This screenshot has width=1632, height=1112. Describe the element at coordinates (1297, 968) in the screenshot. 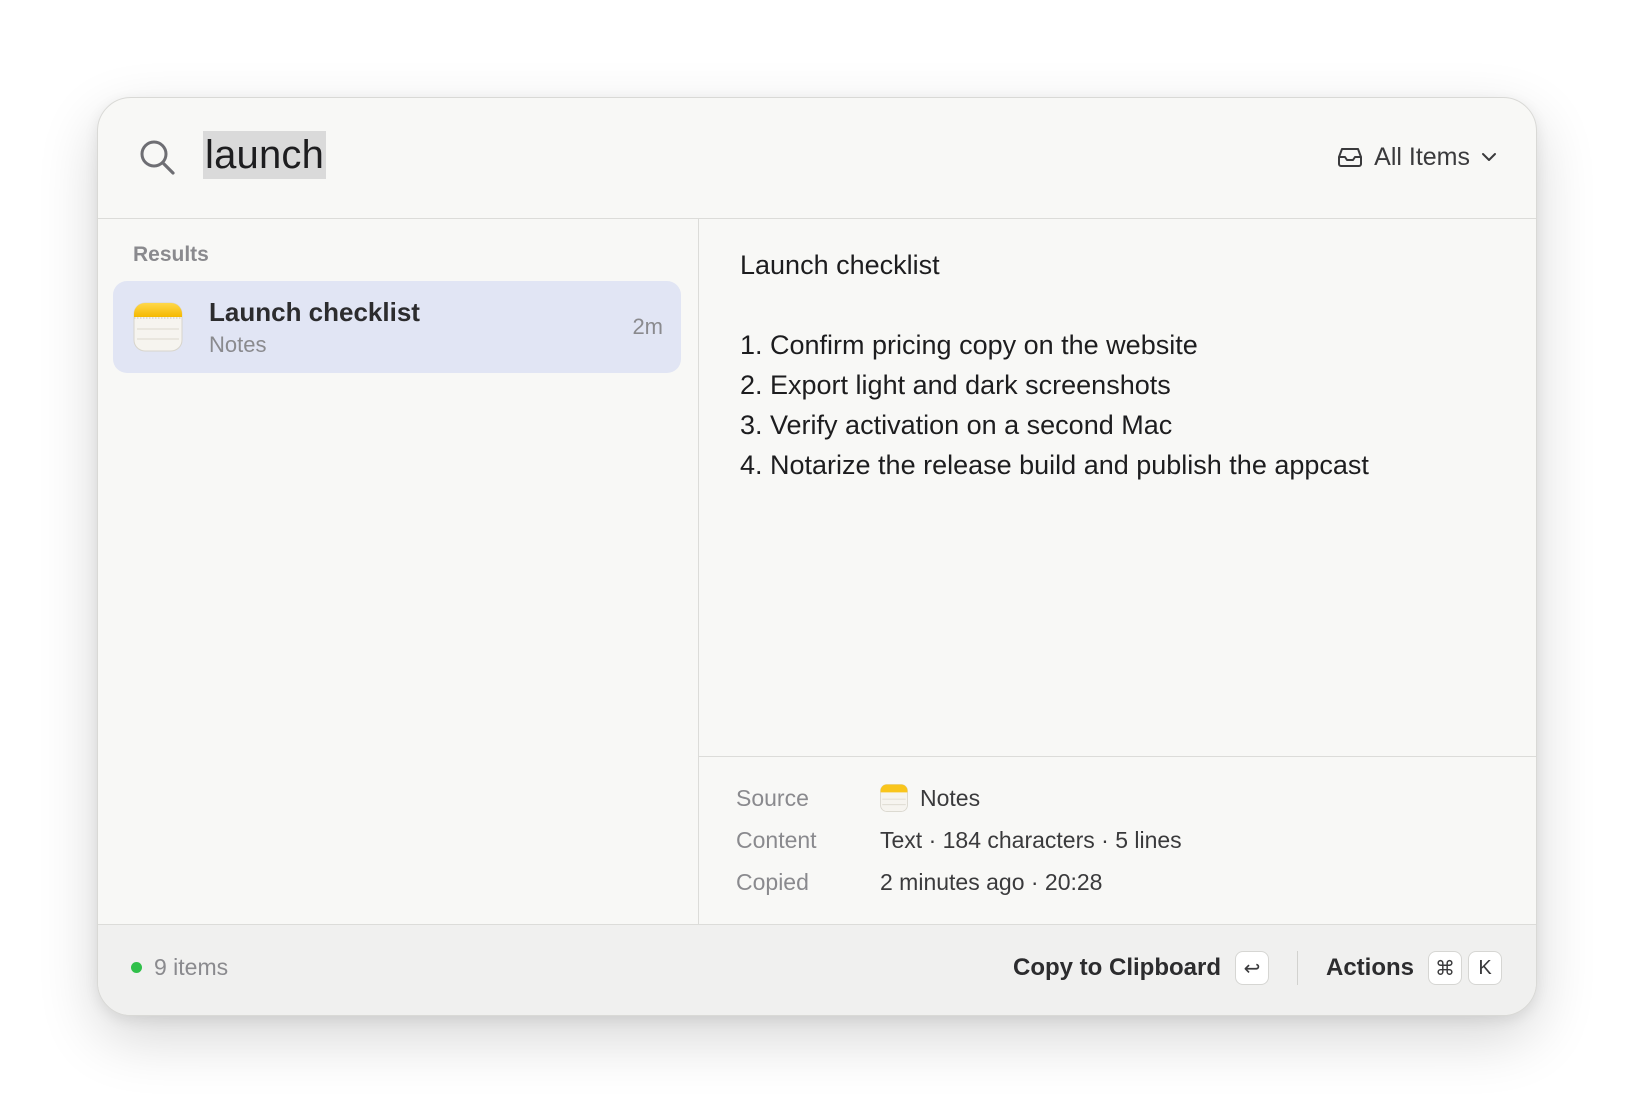

I see `footer-divider` at that location.